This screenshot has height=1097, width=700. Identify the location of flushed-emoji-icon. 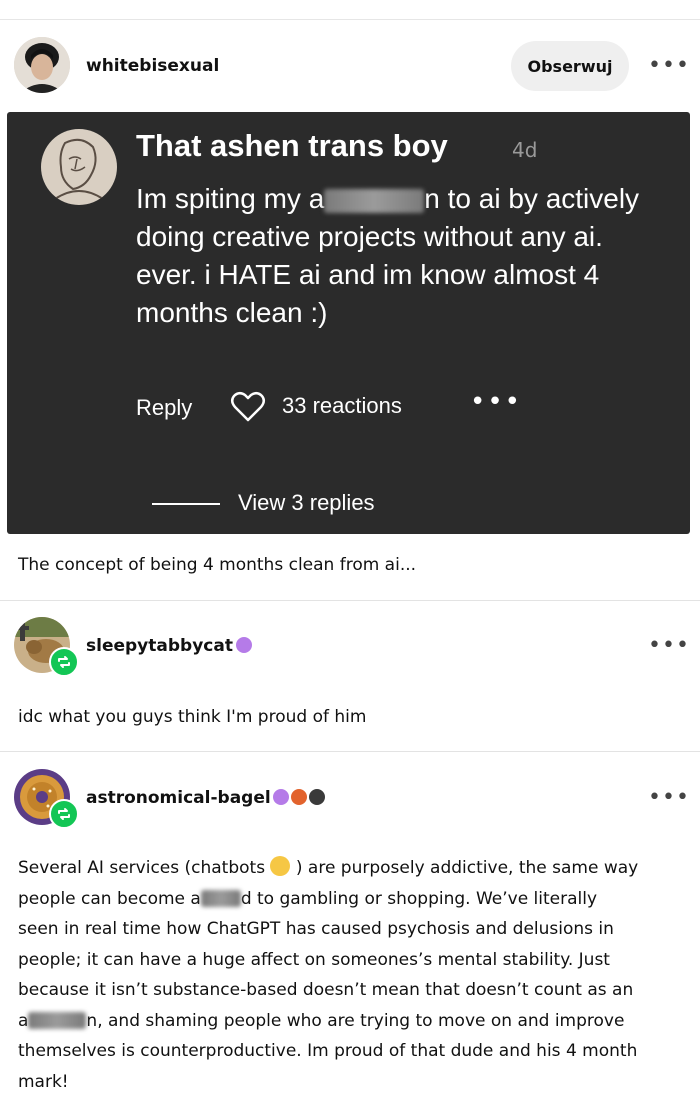
(280, 866).